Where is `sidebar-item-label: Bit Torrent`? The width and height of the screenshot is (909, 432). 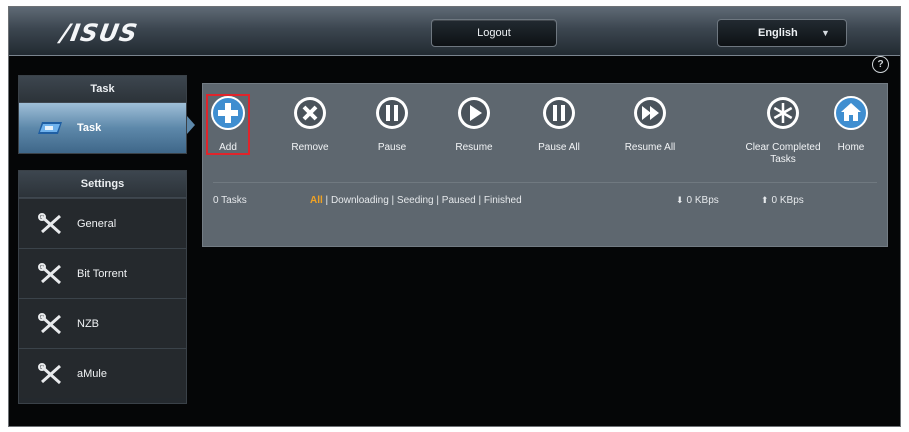 sidebar-item-label: Bit Torrent is located at coordinates (102, 274).